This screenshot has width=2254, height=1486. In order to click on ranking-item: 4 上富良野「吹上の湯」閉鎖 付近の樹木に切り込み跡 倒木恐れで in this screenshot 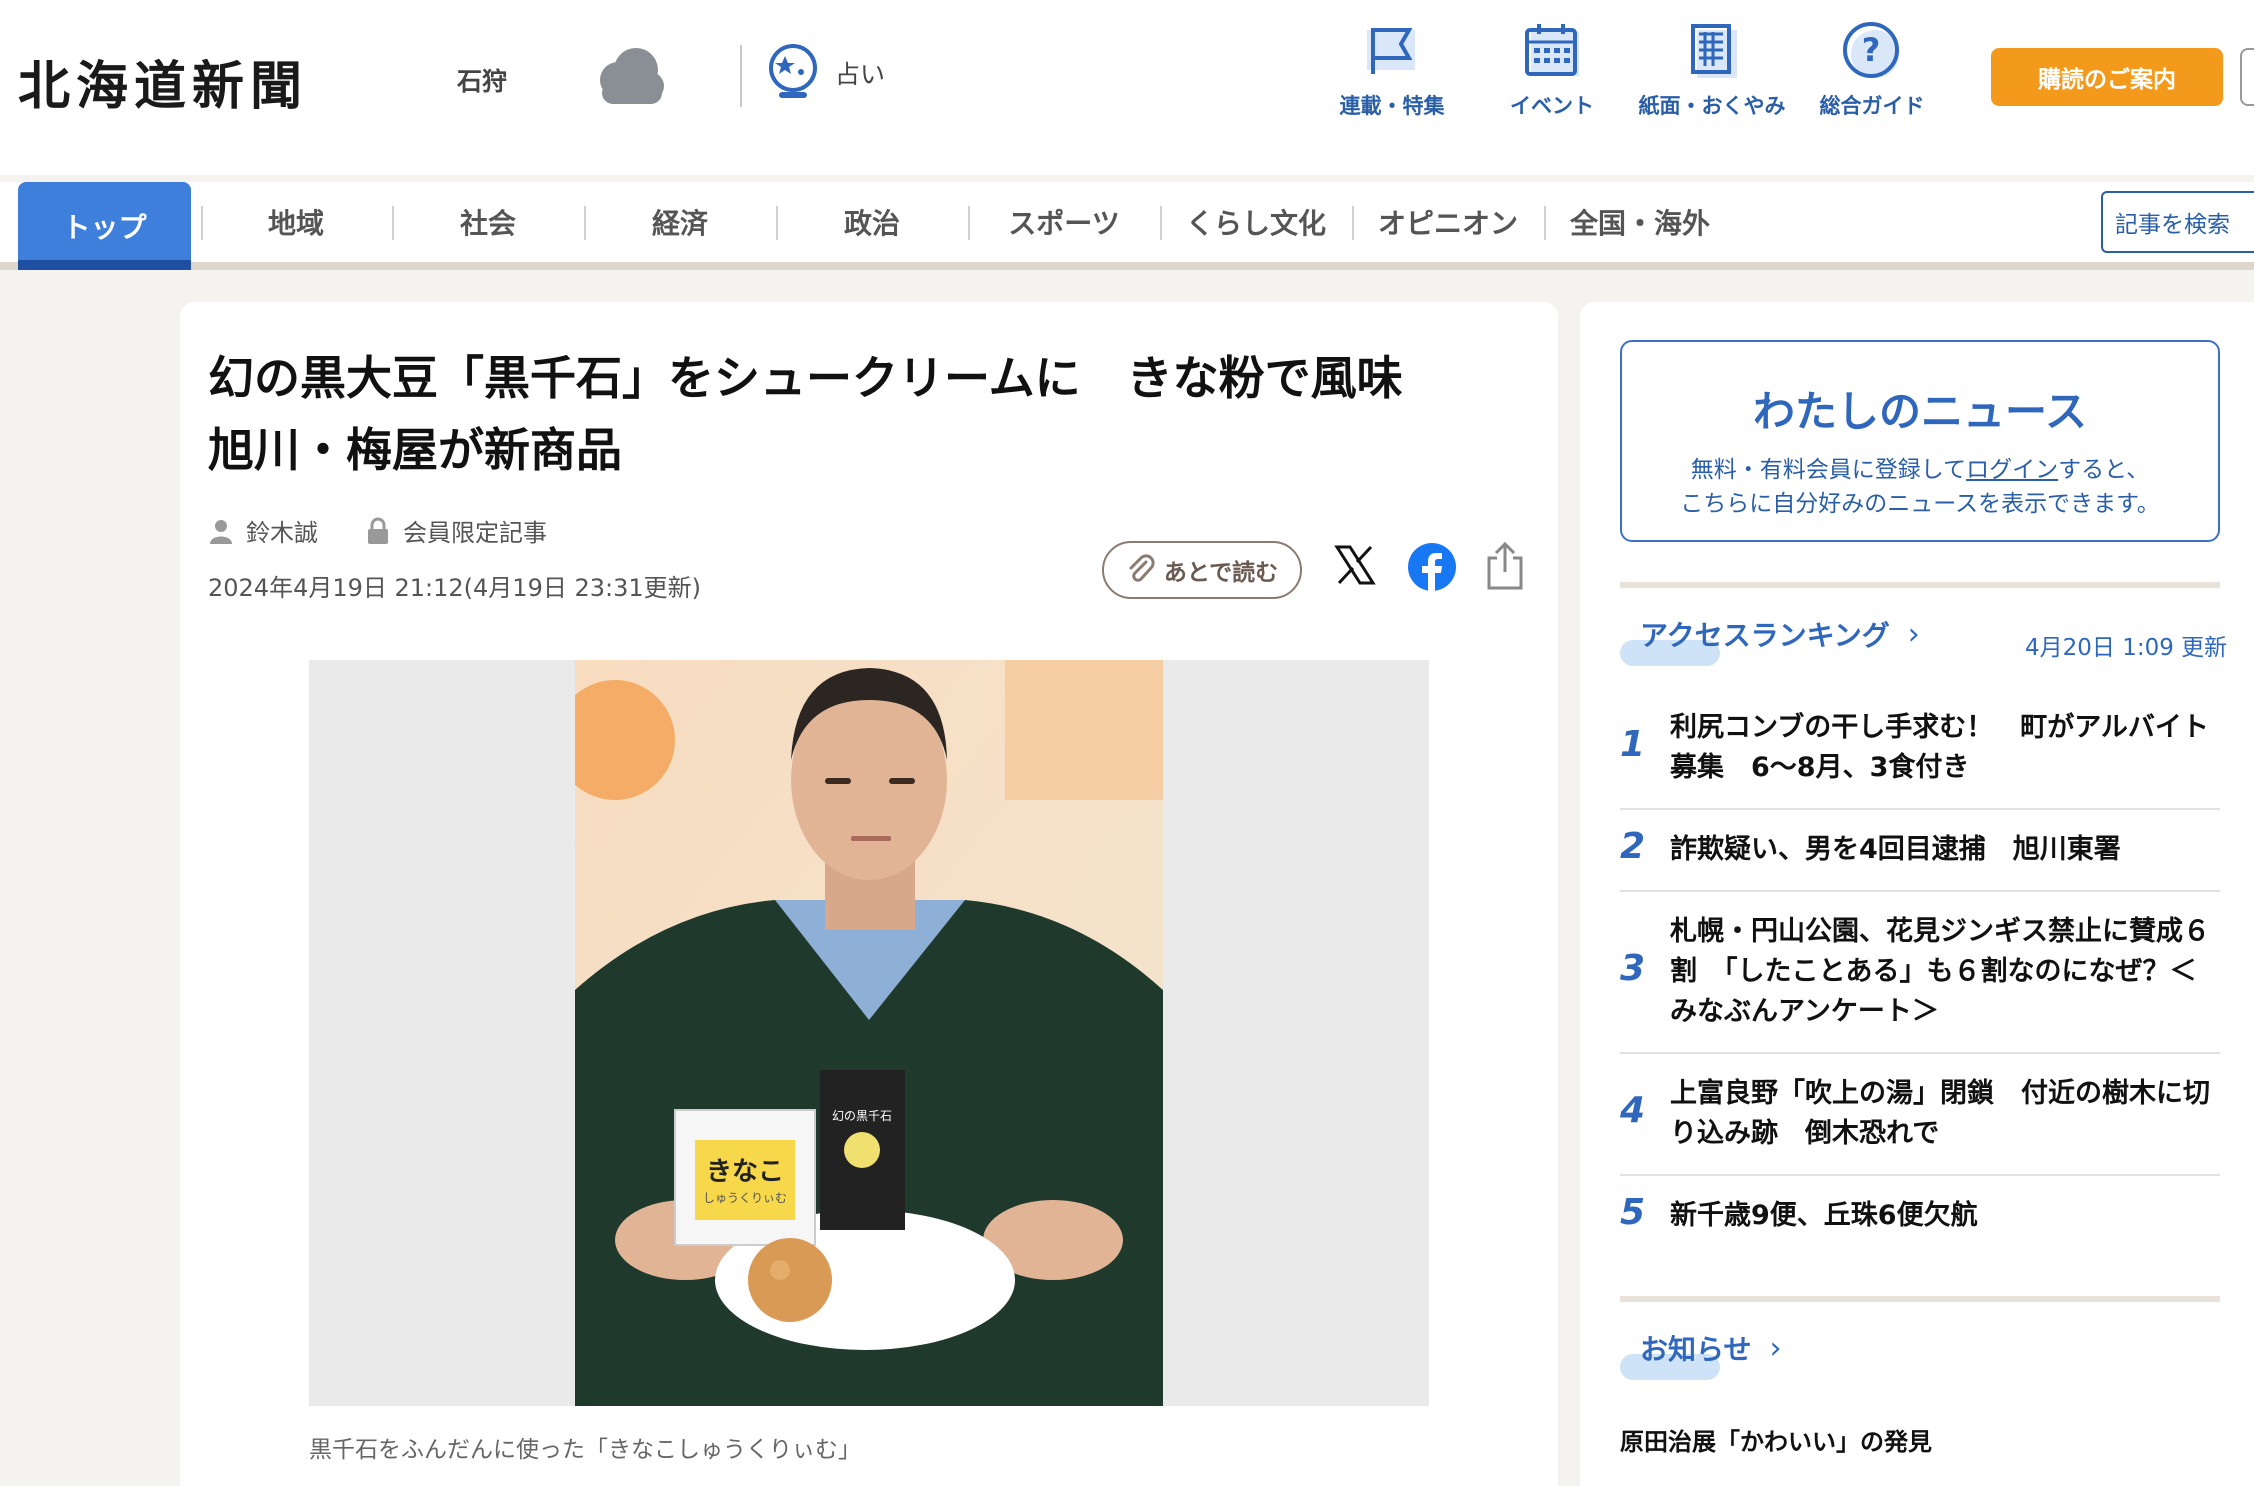, I will do `click(1920, 1115)`.